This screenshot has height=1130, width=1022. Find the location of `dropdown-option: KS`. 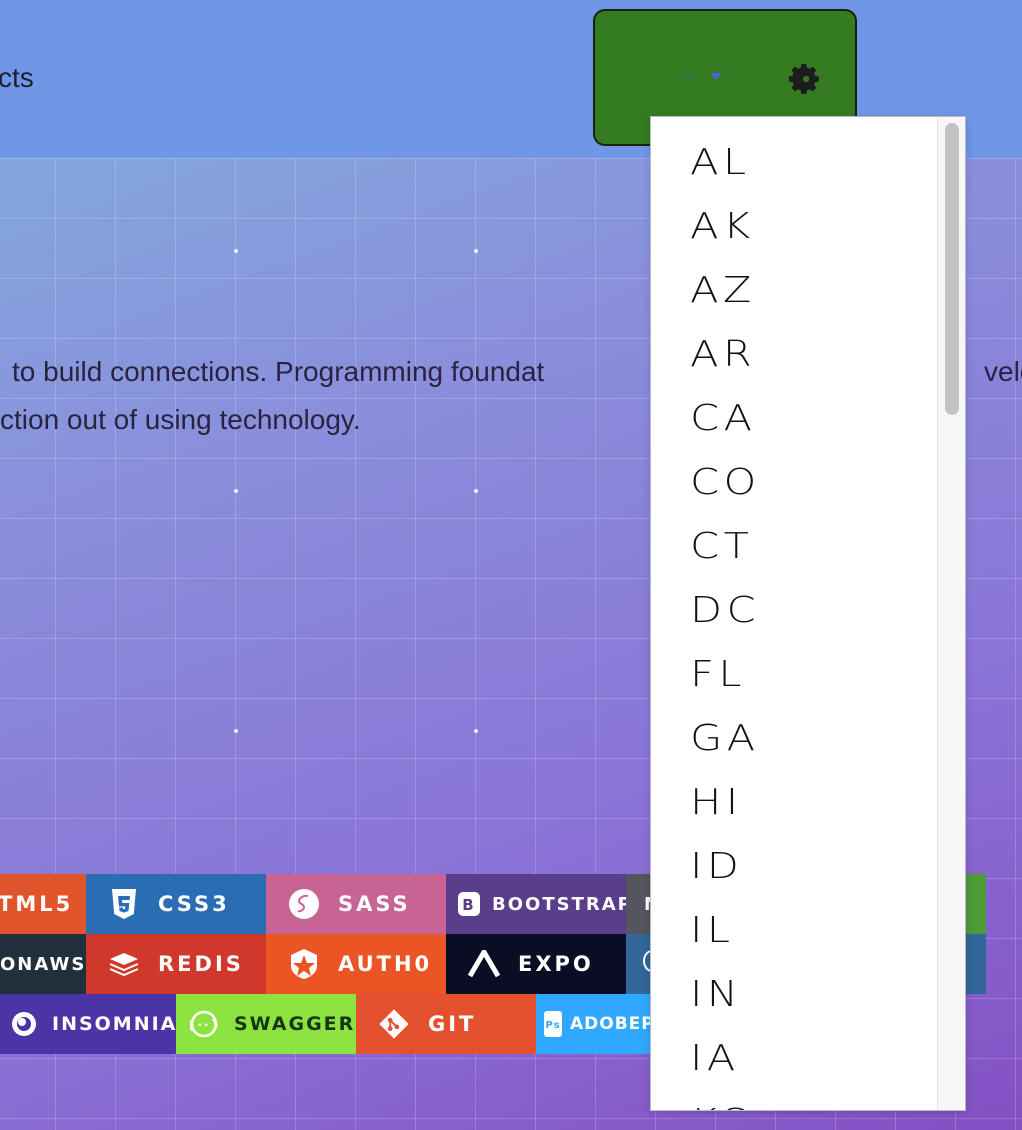

dropdown-option: KS is located at coordinates (808, 1100).